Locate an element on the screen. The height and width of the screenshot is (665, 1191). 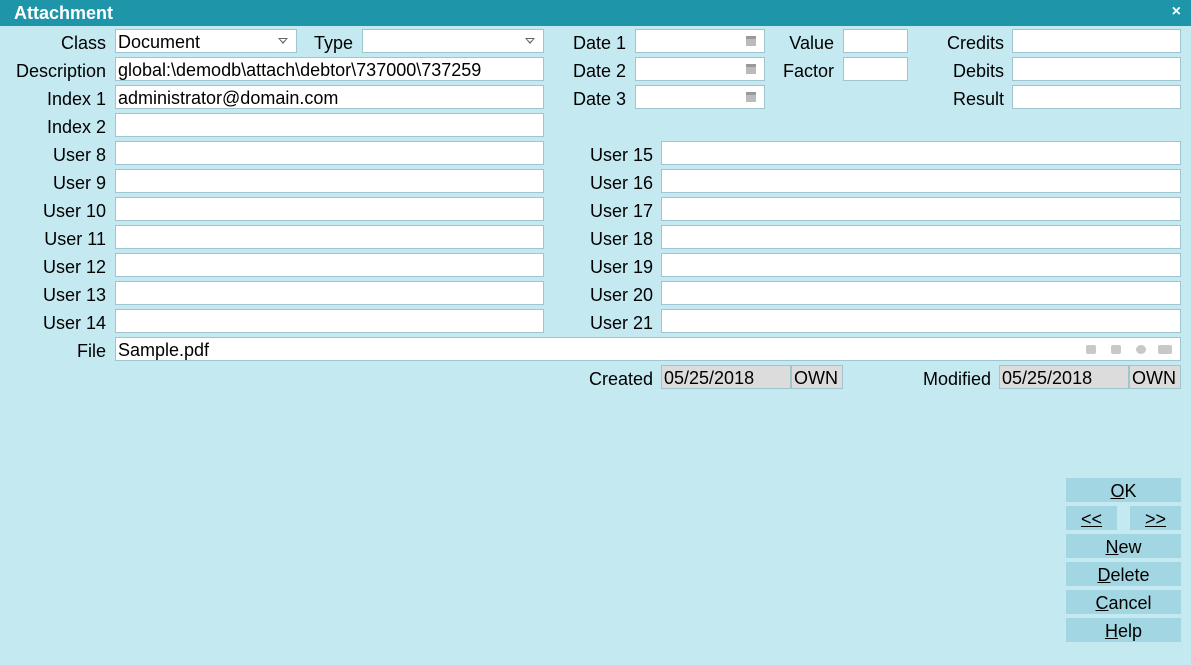
user21-field is located at coordinates (921, 321).